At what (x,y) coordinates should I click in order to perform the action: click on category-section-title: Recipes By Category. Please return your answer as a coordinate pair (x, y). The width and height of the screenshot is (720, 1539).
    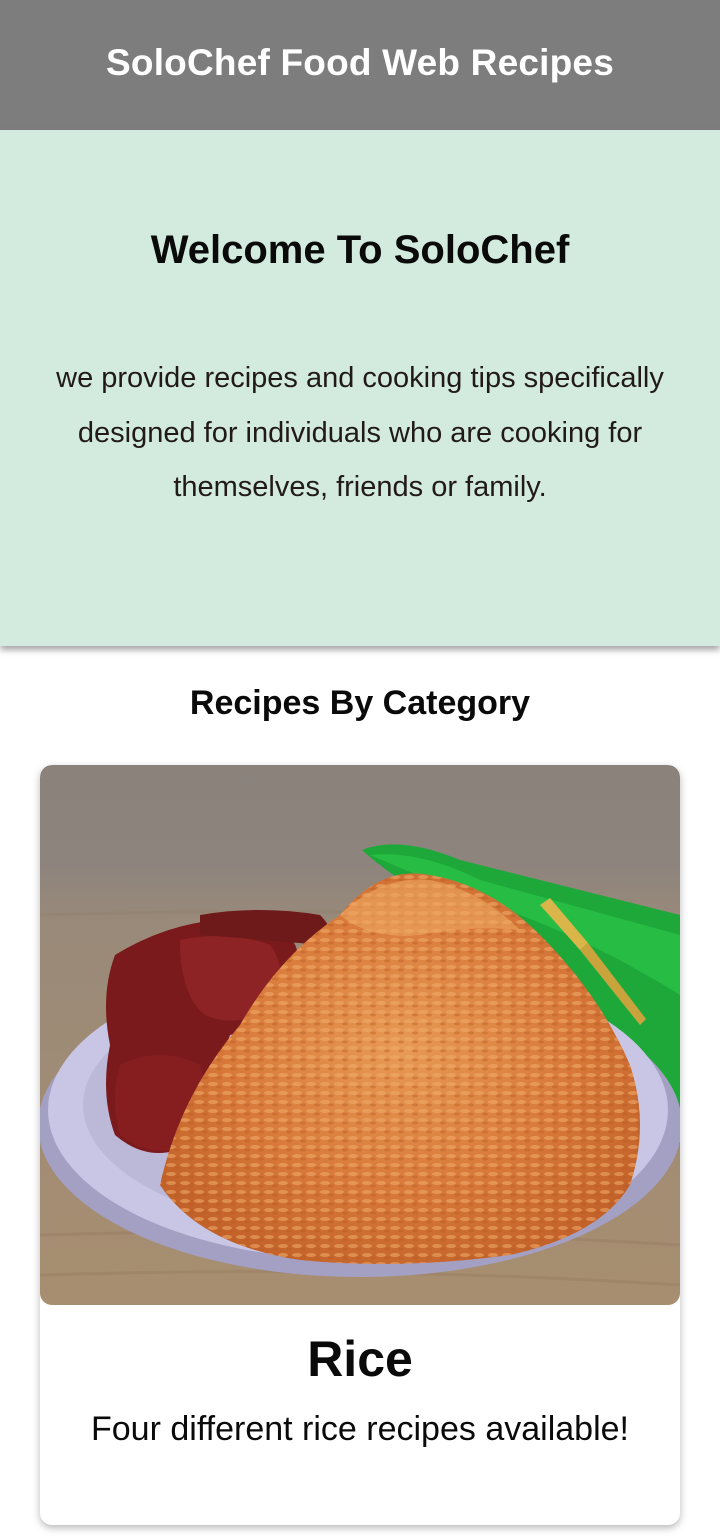
    Looking at the image, I should click on (360, 703).